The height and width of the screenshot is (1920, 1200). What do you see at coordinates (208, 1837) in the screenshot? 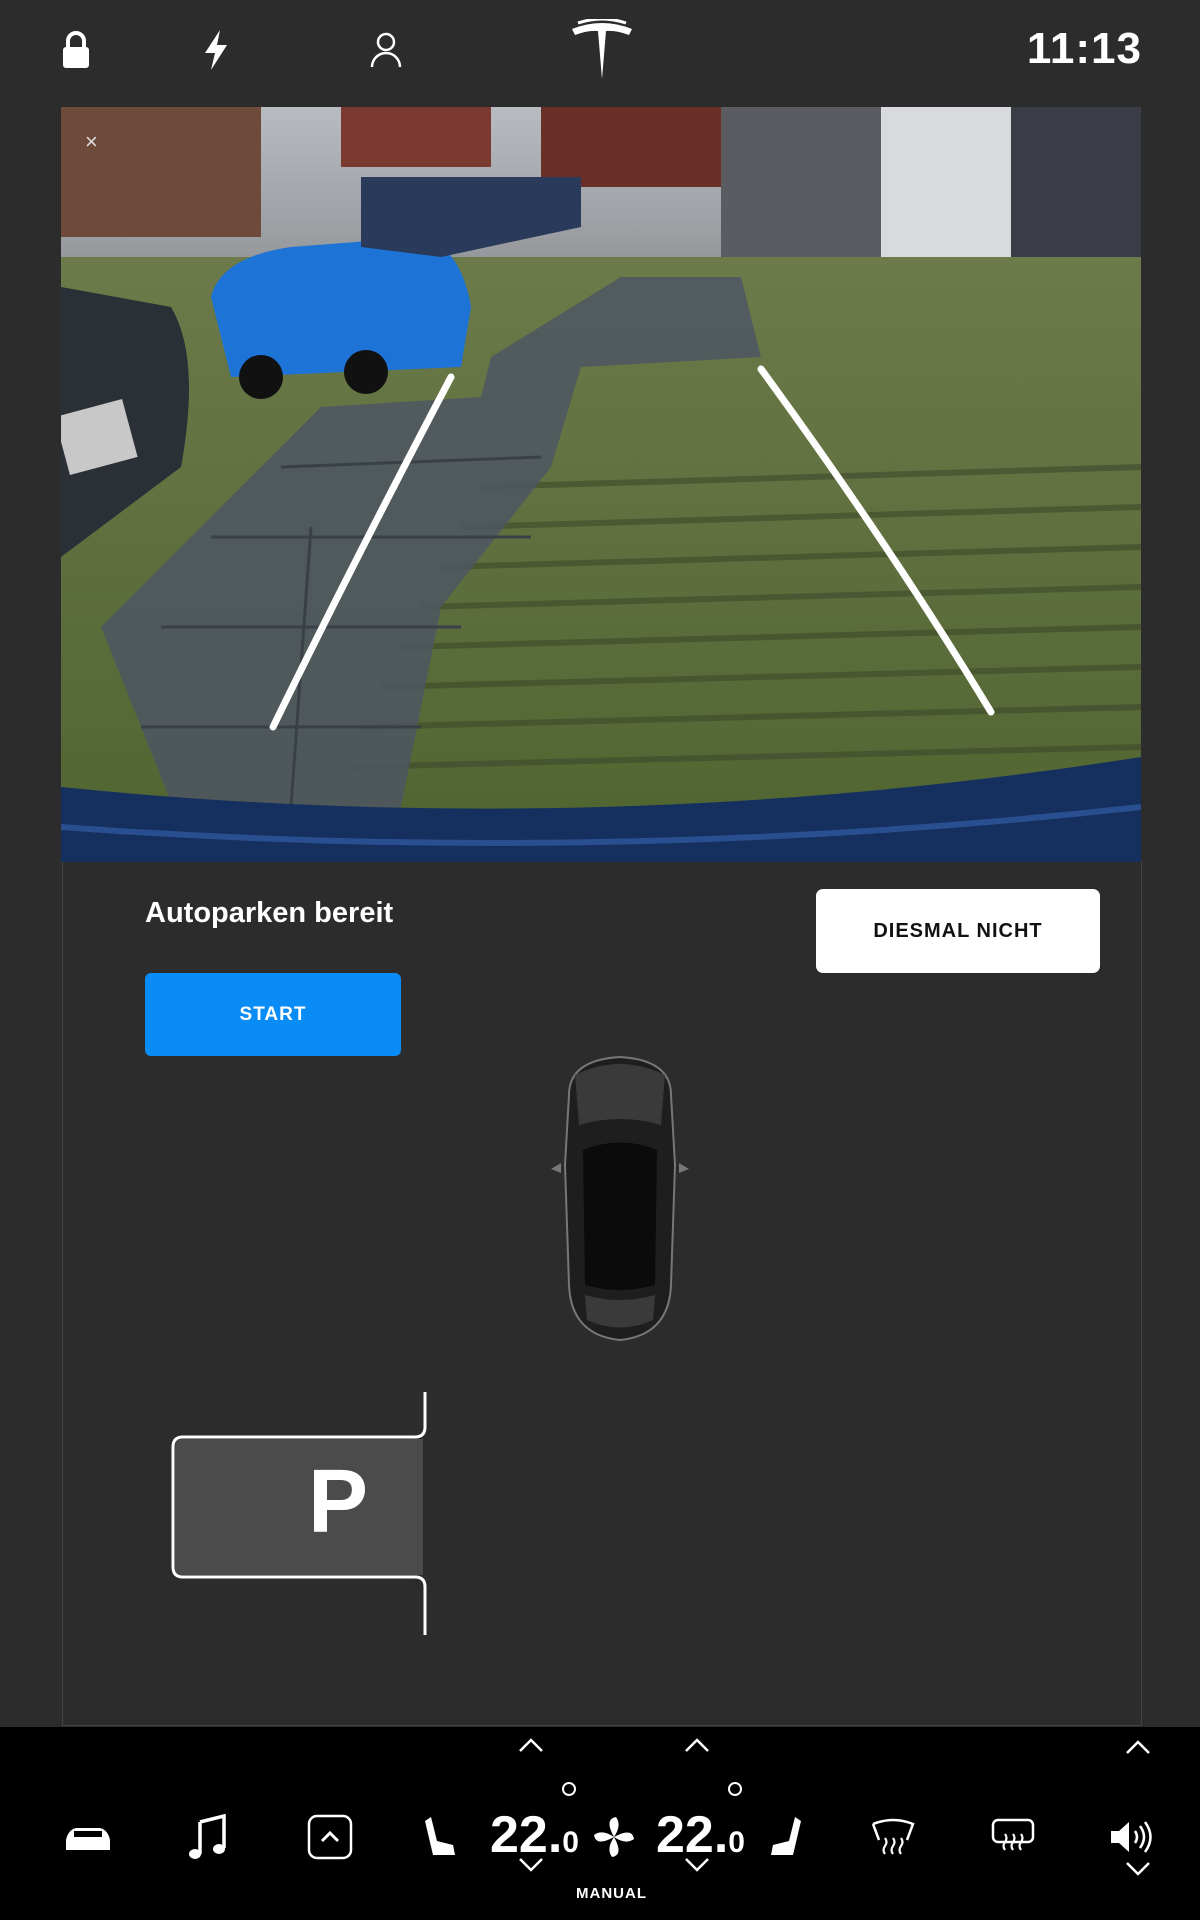
I see `music-icon` at bounding box center [208, 1837].